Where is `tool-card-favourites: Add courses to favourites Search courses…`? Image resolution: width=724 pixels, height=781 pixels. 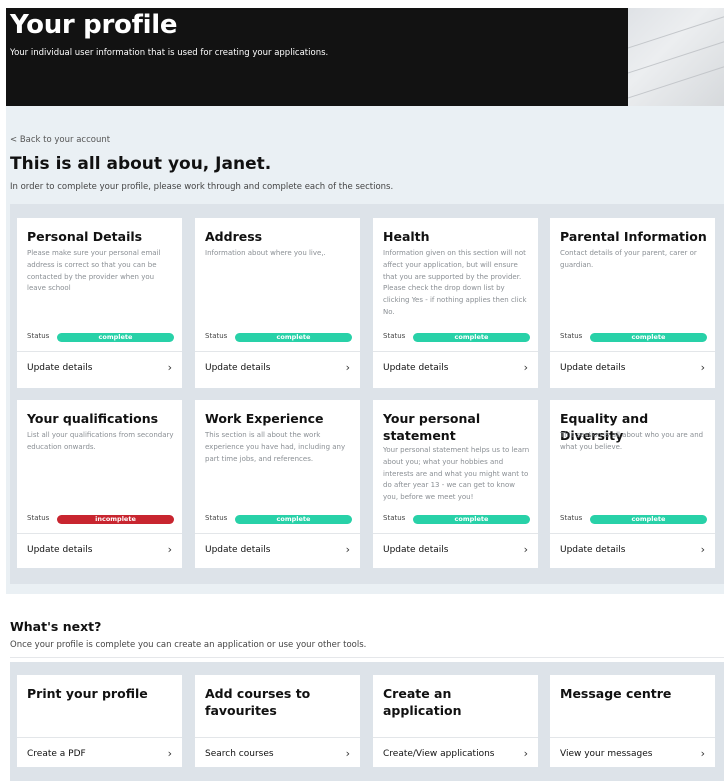 tool-card-favourites: Add courses to favourites Search courses… is located at coordinates (277, 721).